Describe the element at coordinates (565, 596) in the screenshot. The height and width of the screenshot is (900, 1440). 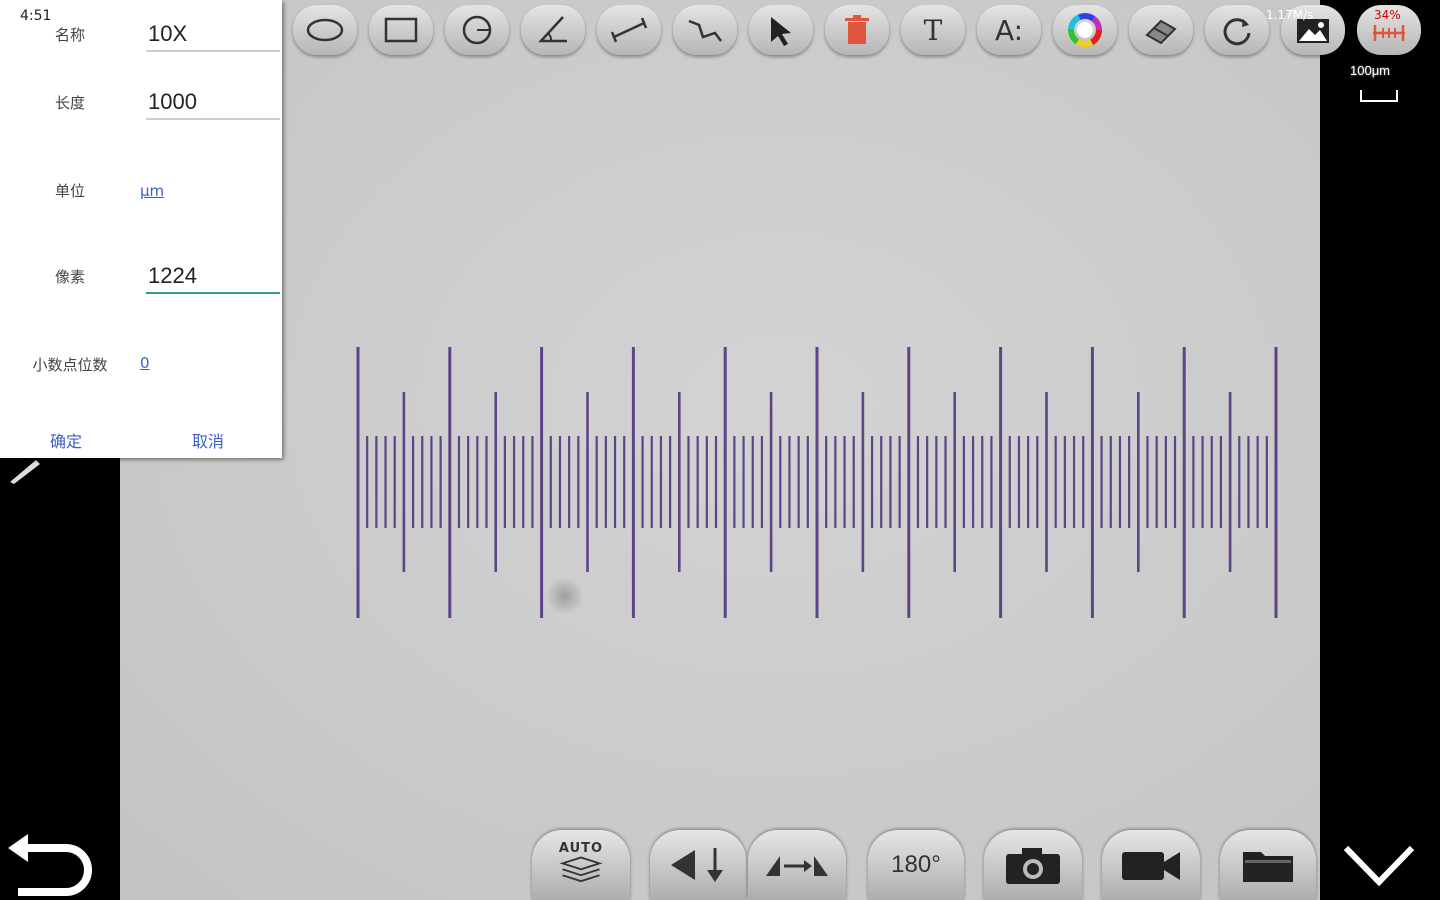
I see `debris-spot` at that location.